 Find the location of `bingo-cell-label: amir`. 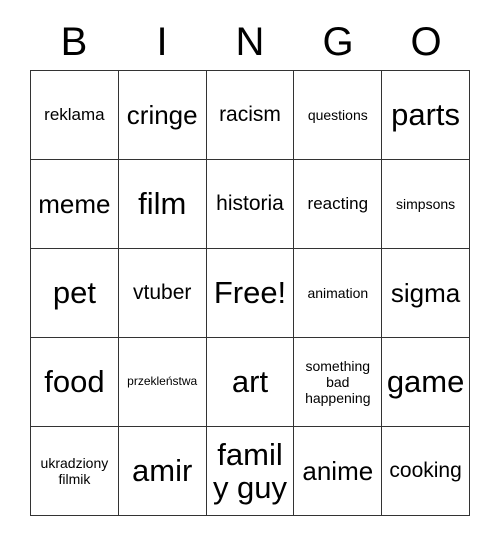

bingo-cell-label: amir is located at coordinates (162, 471).